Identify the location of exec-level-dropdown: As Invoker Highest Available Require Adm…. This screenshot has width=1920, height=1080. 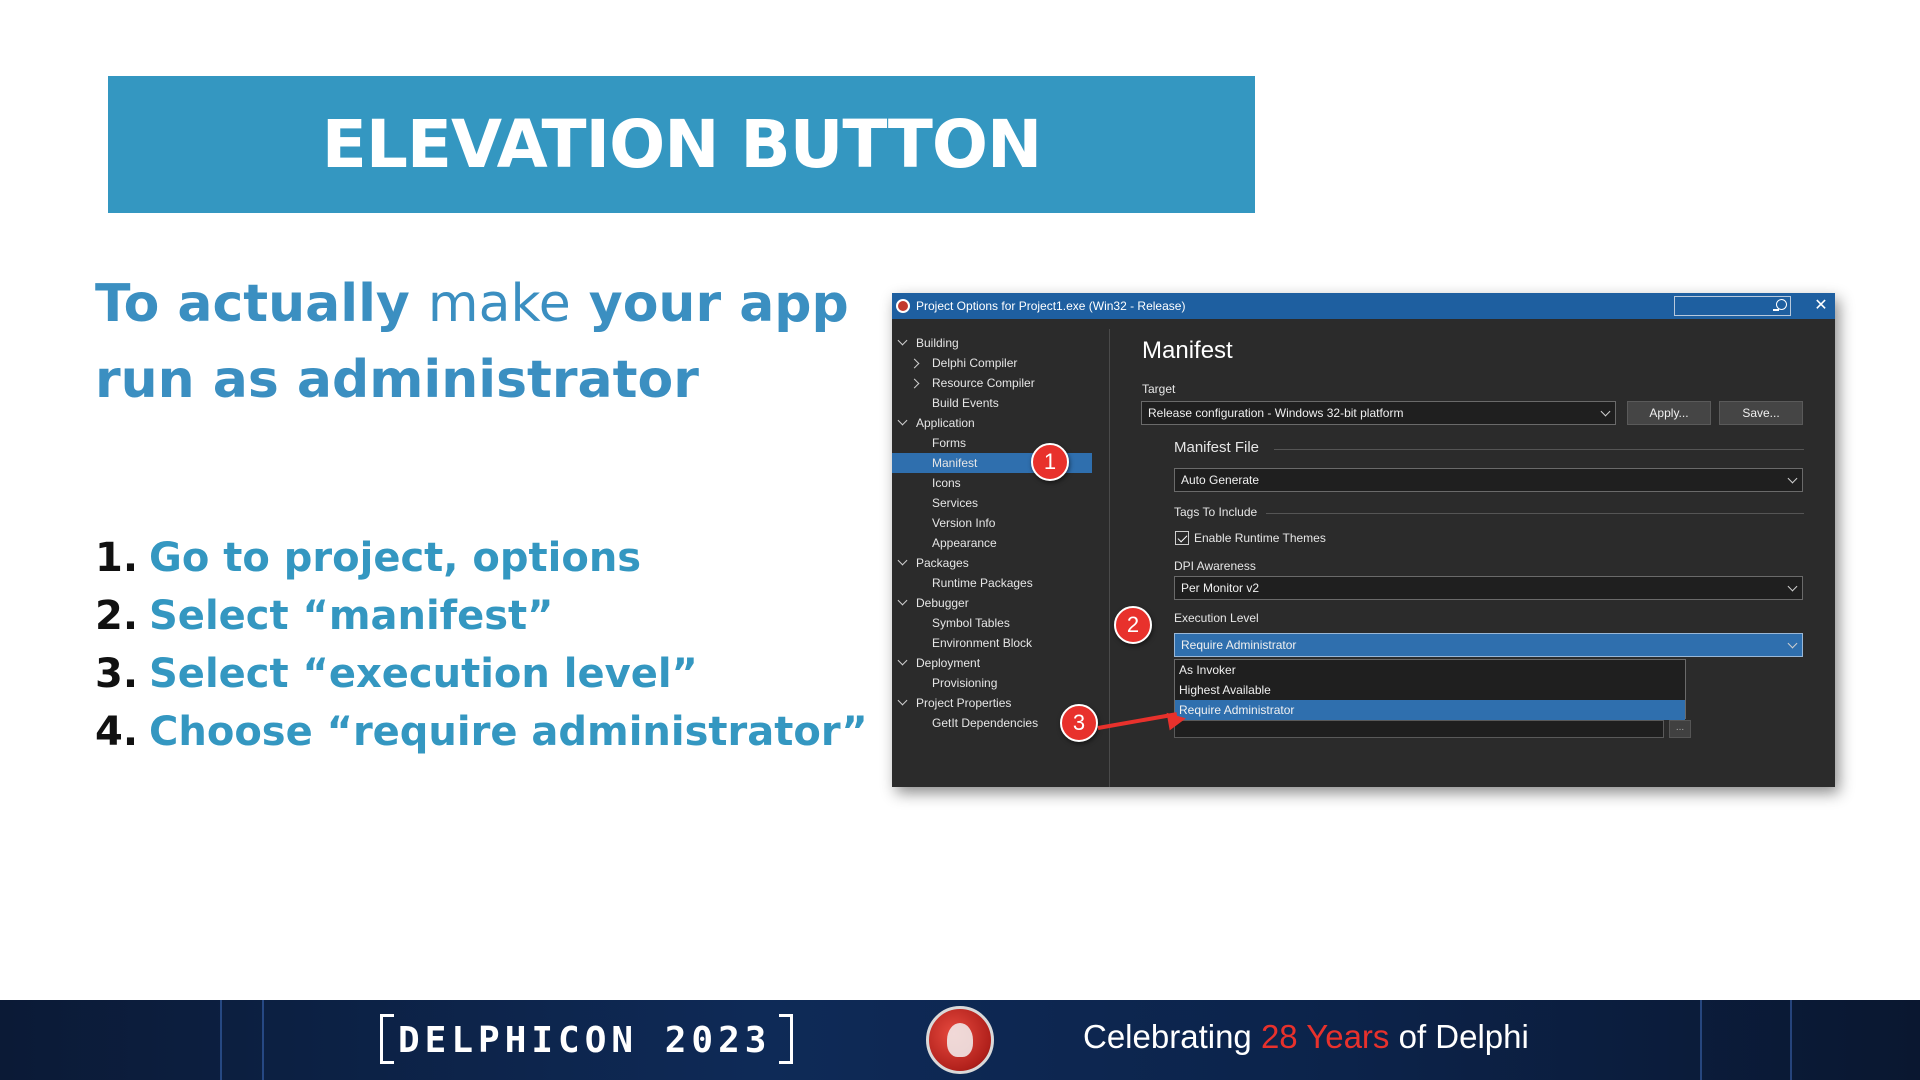
(1430, 689).